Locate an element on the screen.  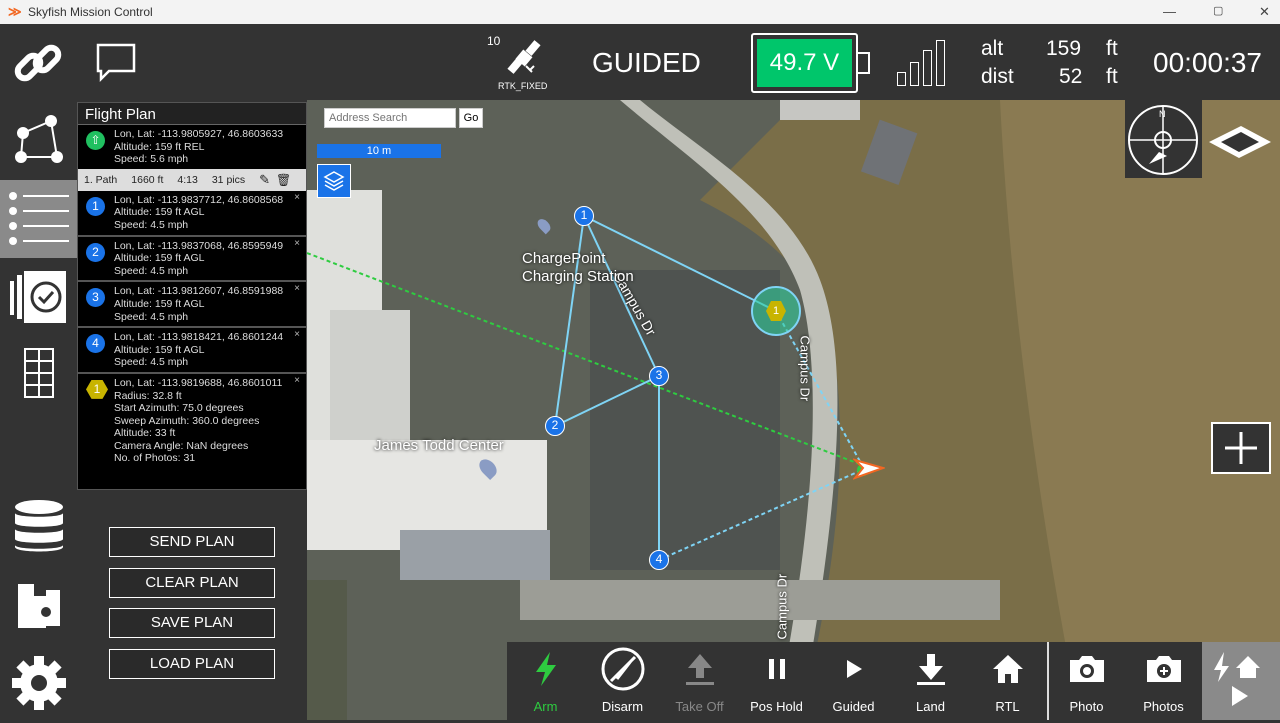
photo-button: Photo is located at coordinates (1086, 681).